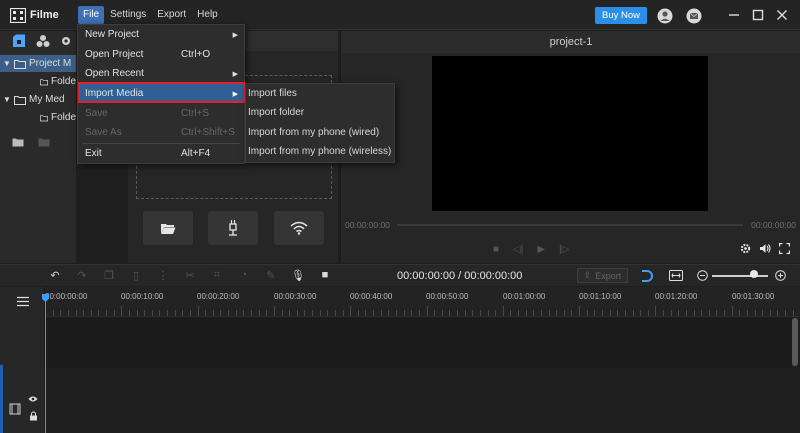 The image size is (800, 433). I want to click on playhead-line, so click(45, 365).